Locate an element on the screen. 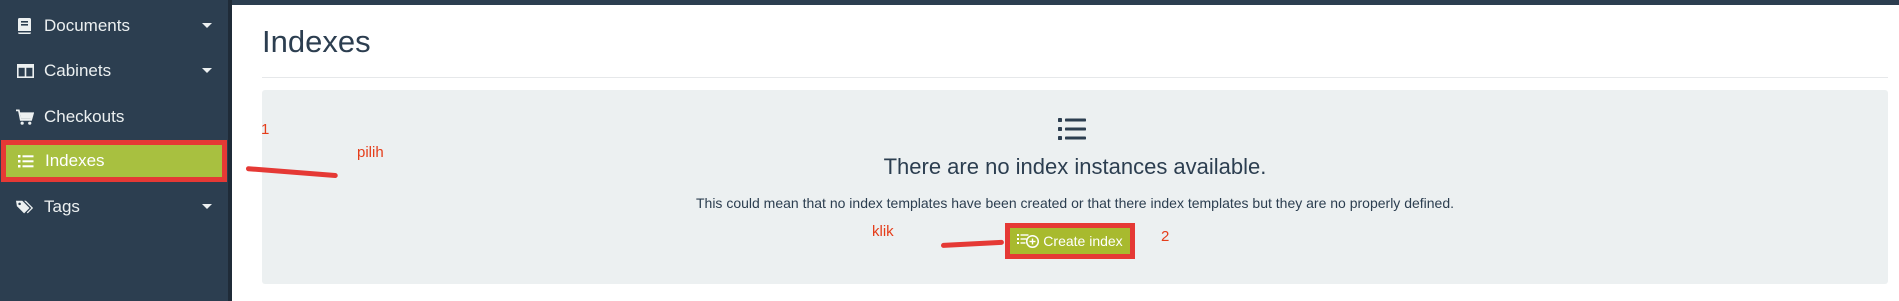 This screenshot has width=1899, height=301. sidebar-divider is located at coordinates (230, 150).